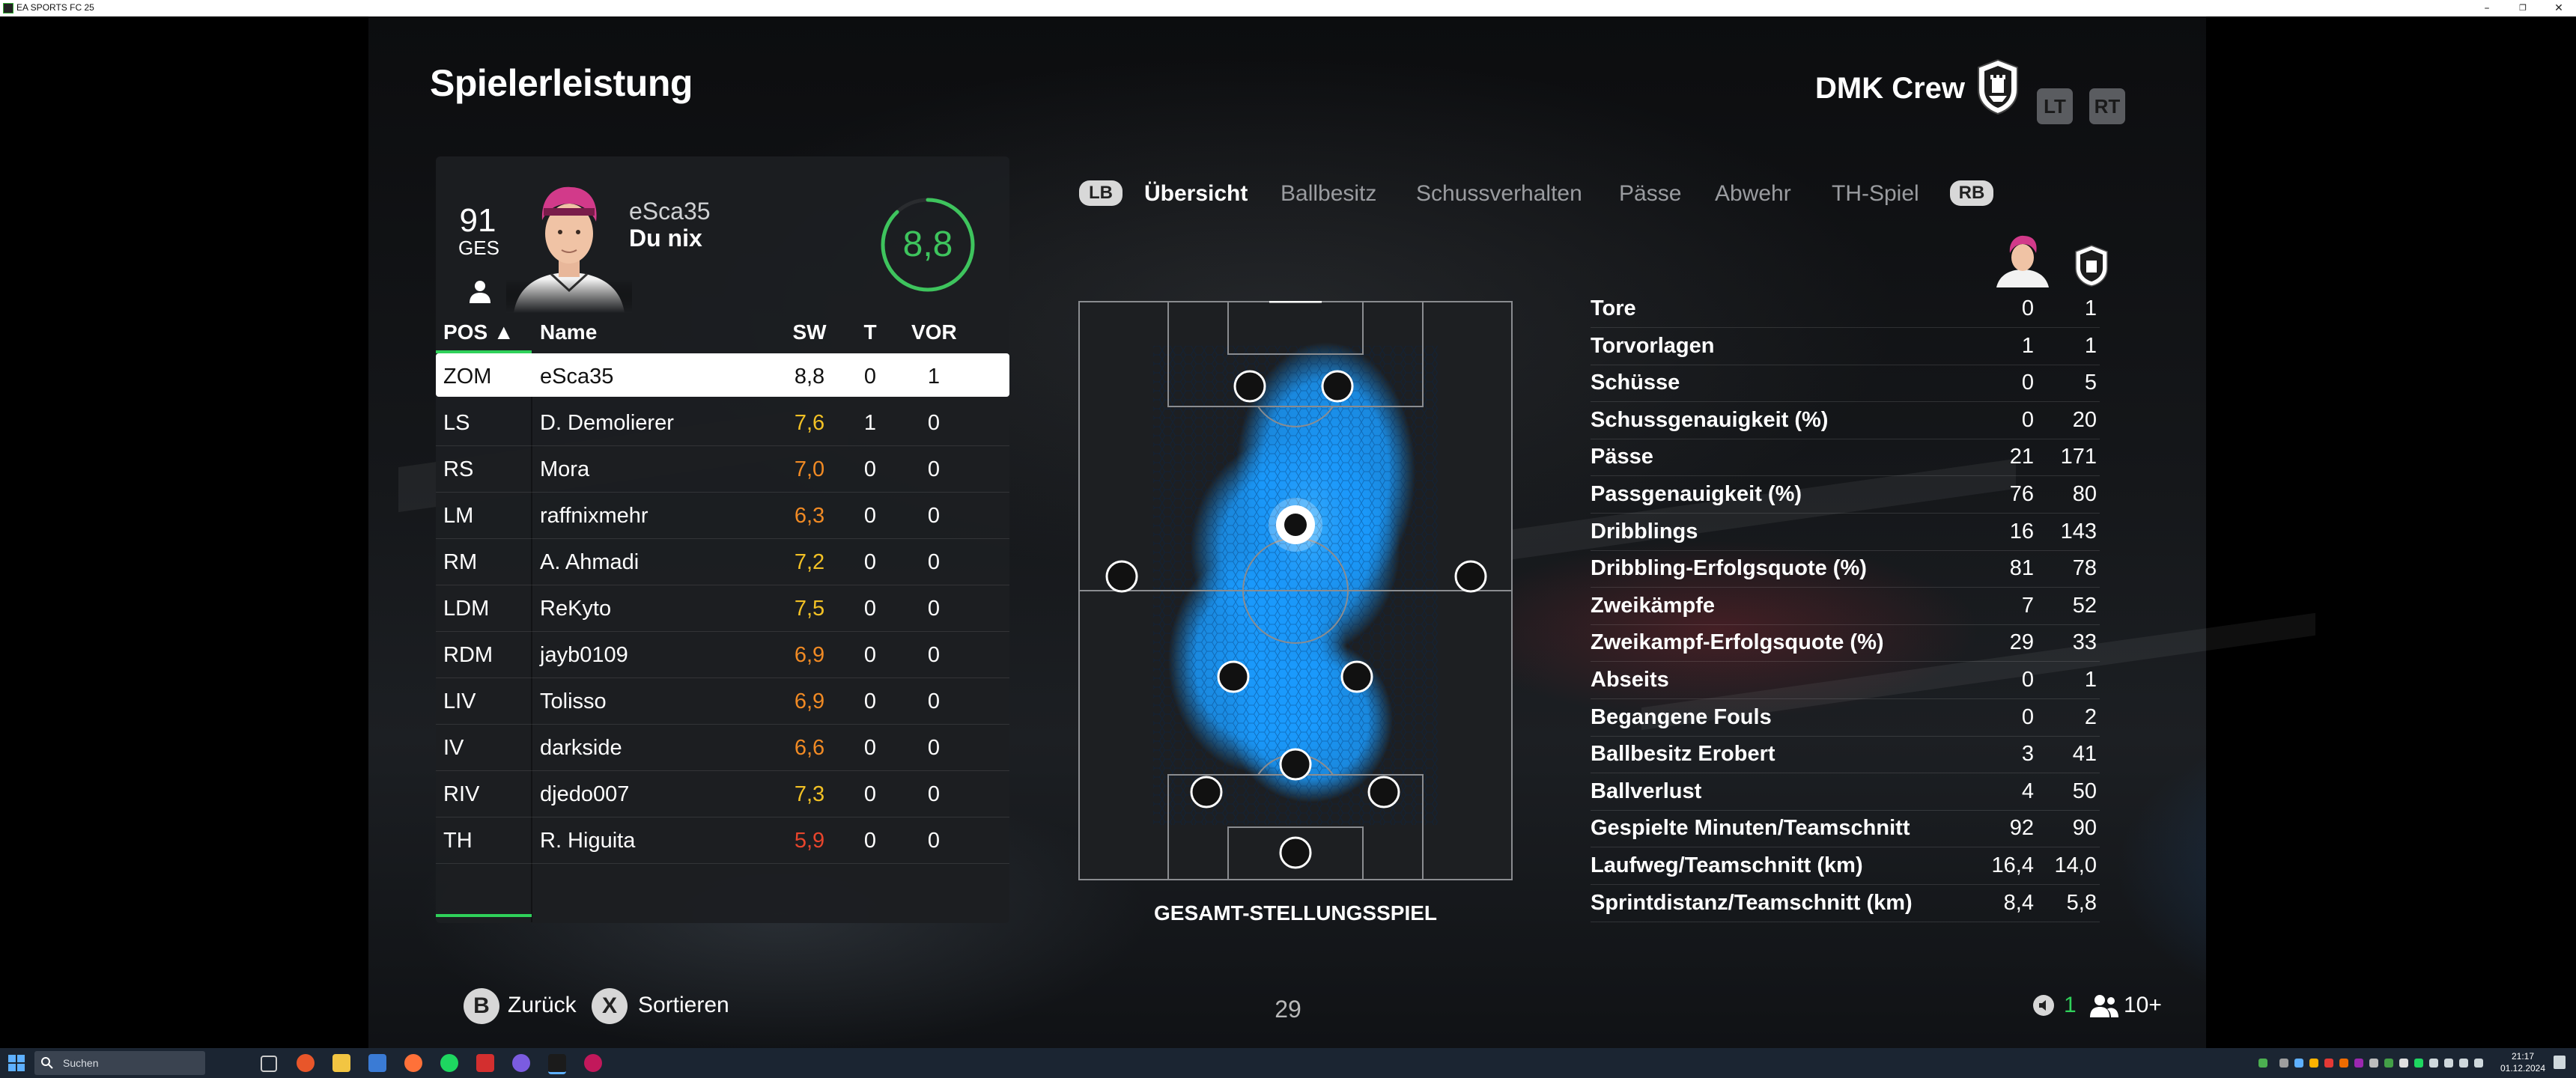 The image size is (2576, 1078). Describe the element at coordinates (8, 8) in the screenshot. I see `app-icon` at that location.